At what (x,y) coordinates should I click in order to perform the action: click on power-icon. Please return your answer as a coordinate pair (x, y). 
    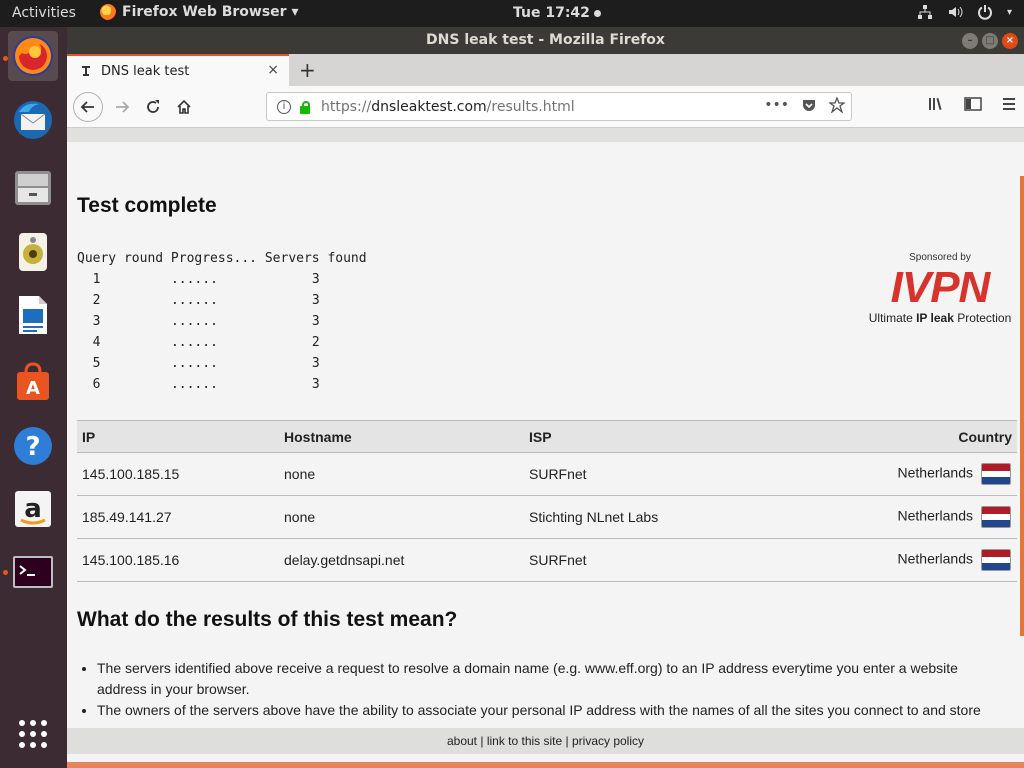
    Looking at the image, I should click on (984, 12).